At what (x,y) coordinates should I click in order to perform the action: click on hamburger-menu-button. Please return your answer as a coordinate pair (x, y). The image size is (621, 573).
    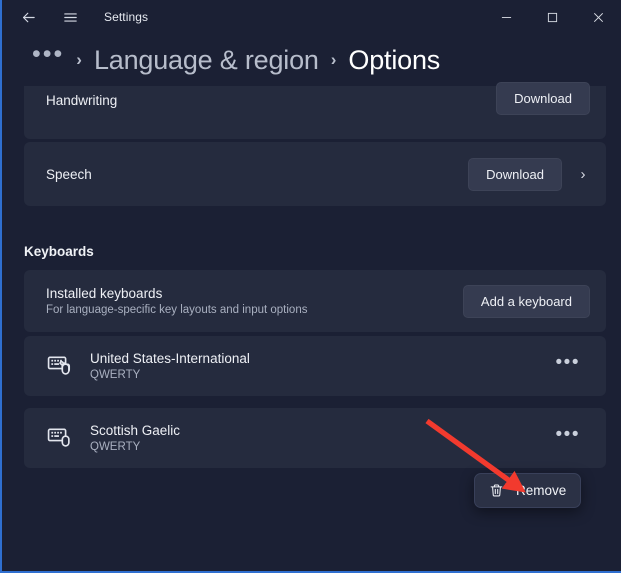
    Looking at the image, I should click on (70, 17).